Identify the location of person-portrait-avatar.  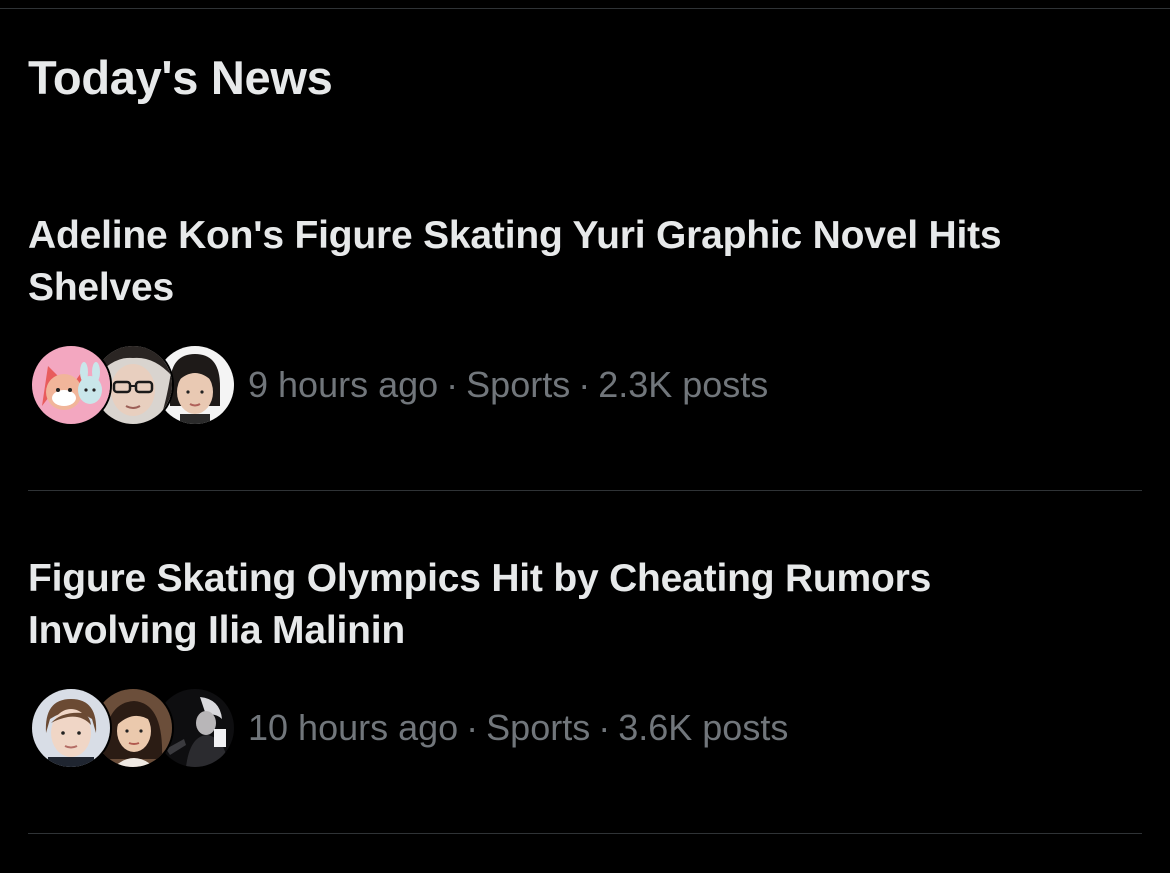
(71, 728).